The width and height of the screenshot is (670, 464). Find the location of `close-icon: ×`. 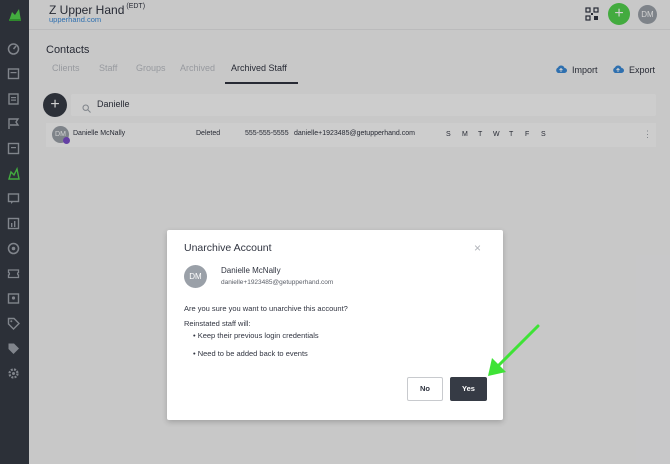

close-icon: × is located at coordinates (477, 248).